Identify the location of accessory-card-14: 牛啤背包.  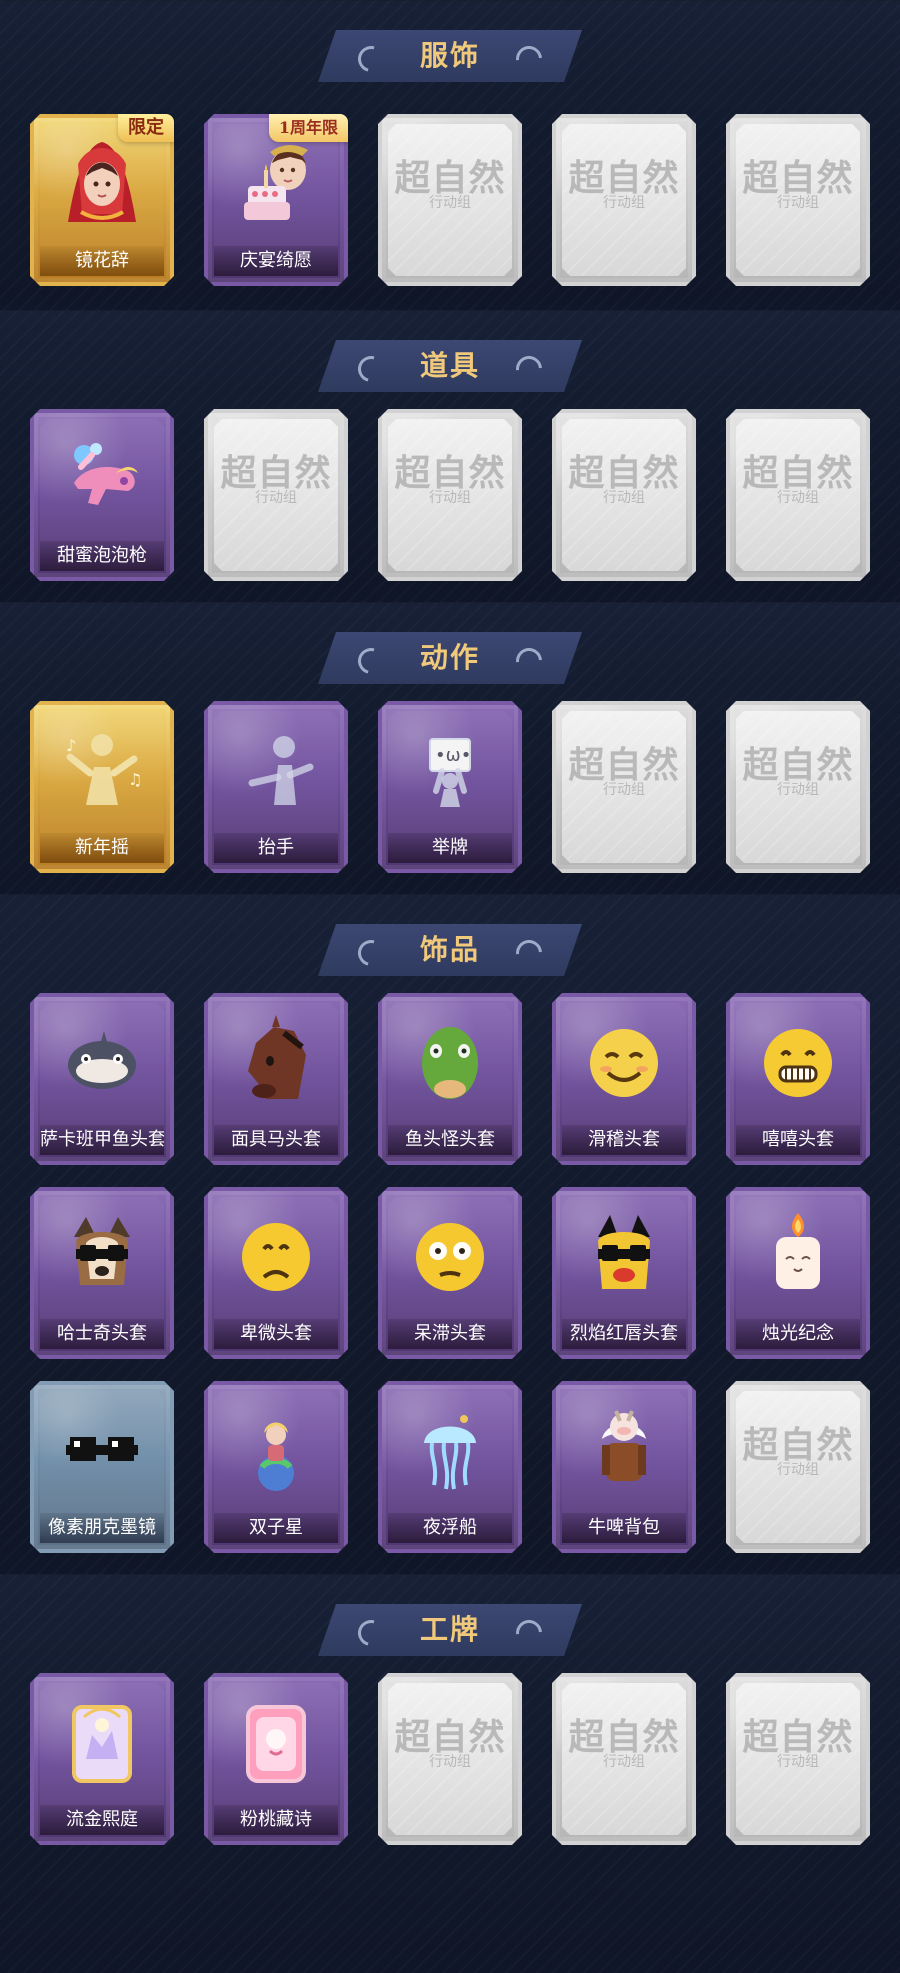
(624, 1467).